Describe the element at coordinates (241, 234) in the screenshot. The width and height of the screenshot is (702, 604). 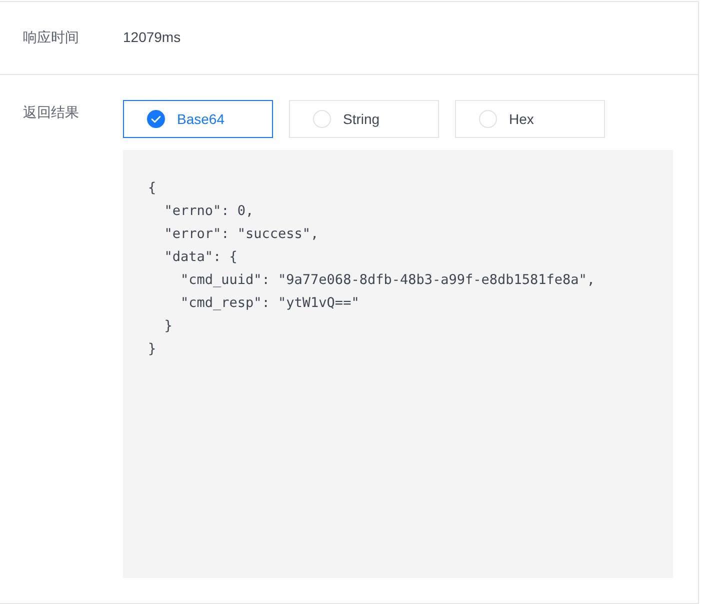
I see `code-line: "error": "success",` at that location.